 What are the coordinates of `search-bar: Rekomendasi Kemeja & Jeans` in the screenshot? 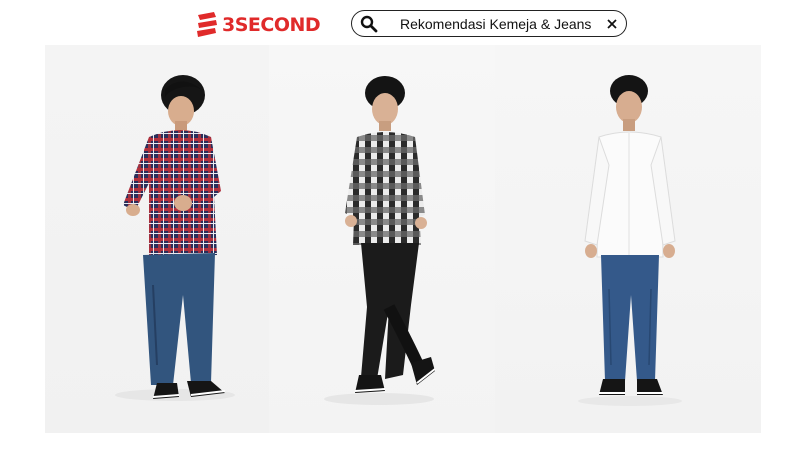 It's located at (489, 23).